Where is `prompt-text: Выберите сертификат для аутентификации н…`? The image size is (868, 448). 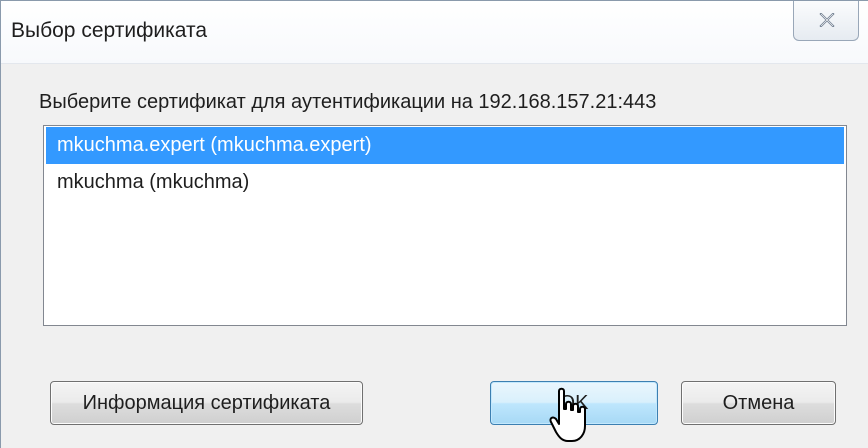
prompt-text: Выберите сертификат для аутентификации н… is located at coordinates (348, 102).